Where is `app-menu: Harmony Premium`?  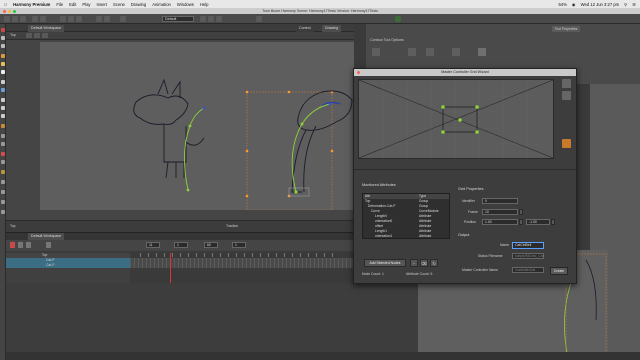 app-menu: Harmony Premium is located at coordinates (31, 4).